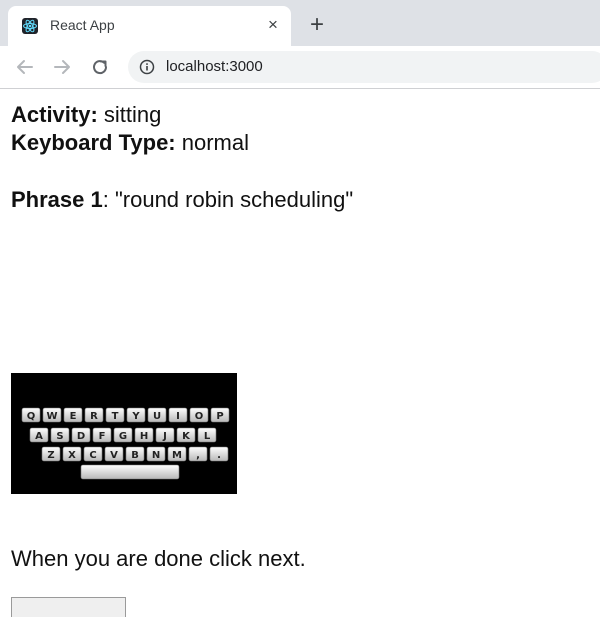 This screenshot has height=617, width=600. Describe the element at coordinates (93, 142) in the screenshot. I see `keyboard-type-label: Keyboard Type:` at that location.